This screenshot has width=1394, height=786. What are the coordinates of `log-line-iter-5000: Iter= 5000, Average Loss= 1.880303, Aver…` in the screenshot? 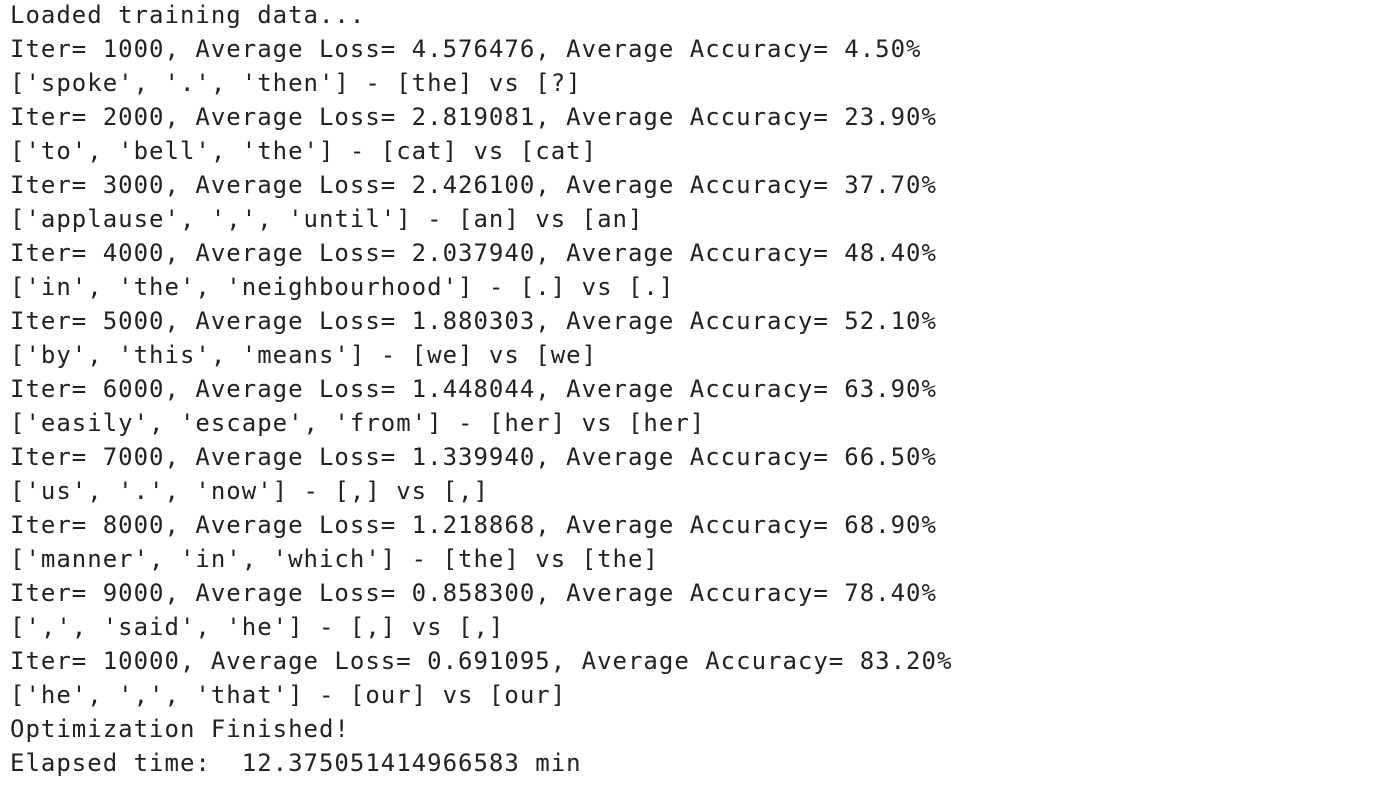 It's located at (473, 321).